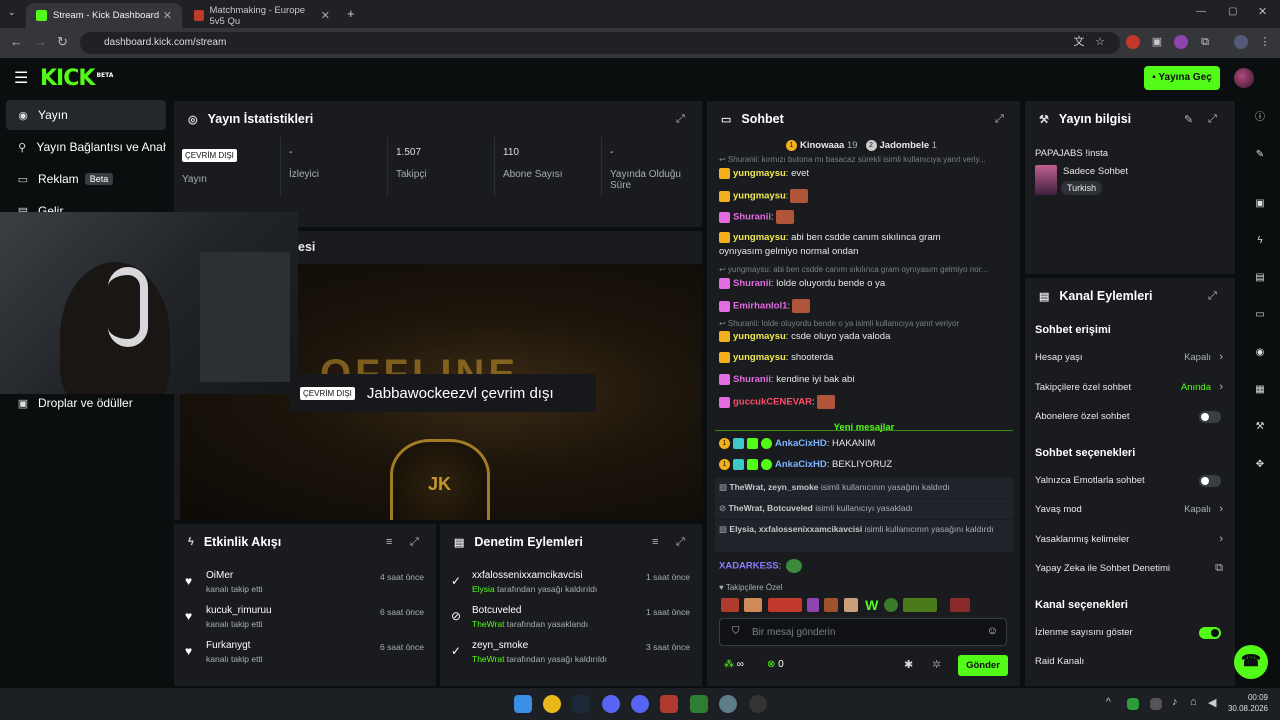 The height and width of the screenshot is (720, 1280). Describe the element at coordinates (62, 42) in the screenshot. I see `reload-icon: ↻` at that location.